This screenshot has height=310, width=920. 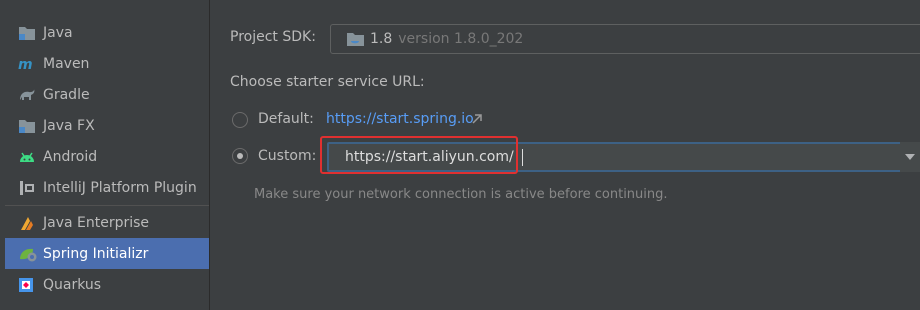 I want to click on sidebar-item-label: Spring Initializr, so click(x=96, y=253).